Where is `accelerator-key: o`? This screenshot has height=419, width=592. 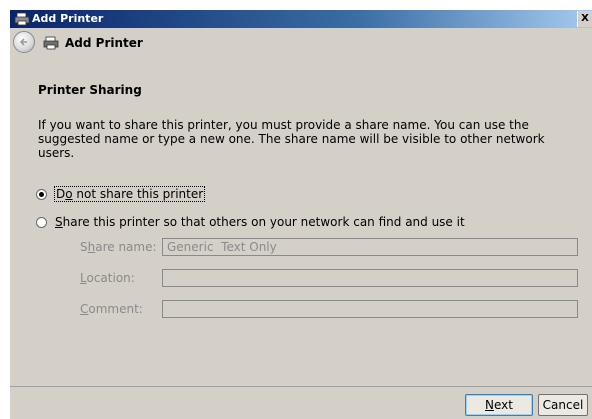 accelerator-key: o is located at coordinates (69, 194).